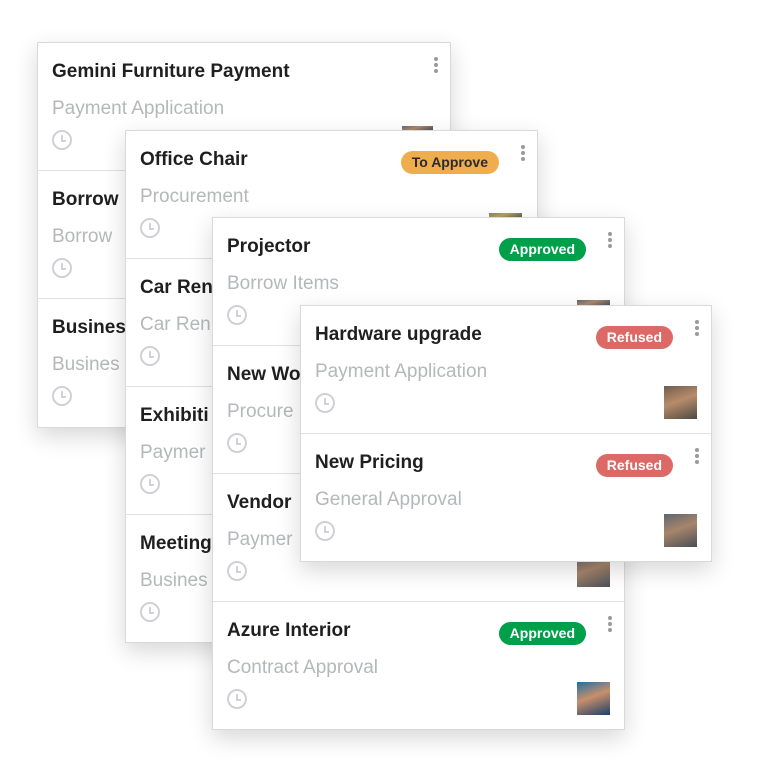 The height and width of the screenshot is (774, 761). What do you see at coordinates (171, 71) in the screenshot?
I see `card-title: Gemini Furniture Payment` at bounding box center [171, 71].